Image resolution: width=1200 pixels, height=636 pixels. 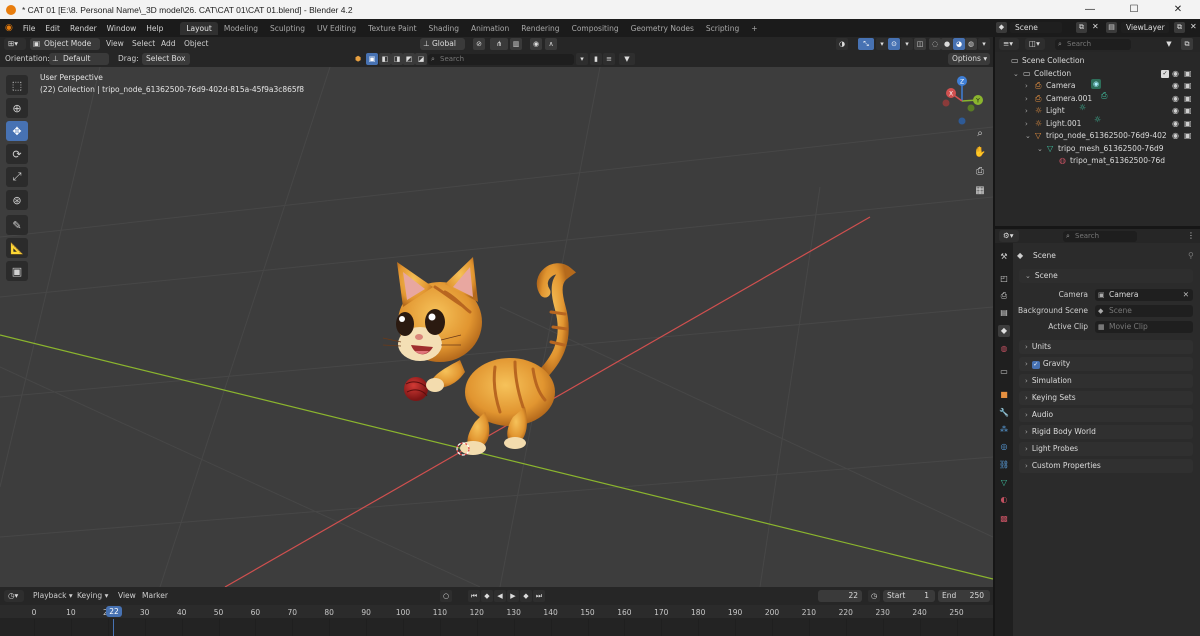 I want to click on outliner-row: ◍ tripo_mat_61362500-76d, so click(x=1097, y=161).